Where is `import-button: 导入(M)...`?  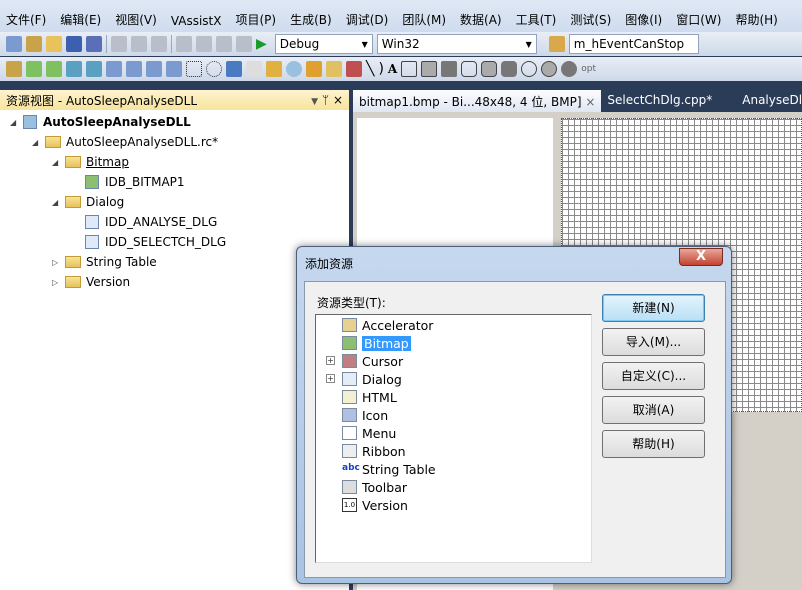 import-button: 导入(M)... is located at coordinates (653, 342).